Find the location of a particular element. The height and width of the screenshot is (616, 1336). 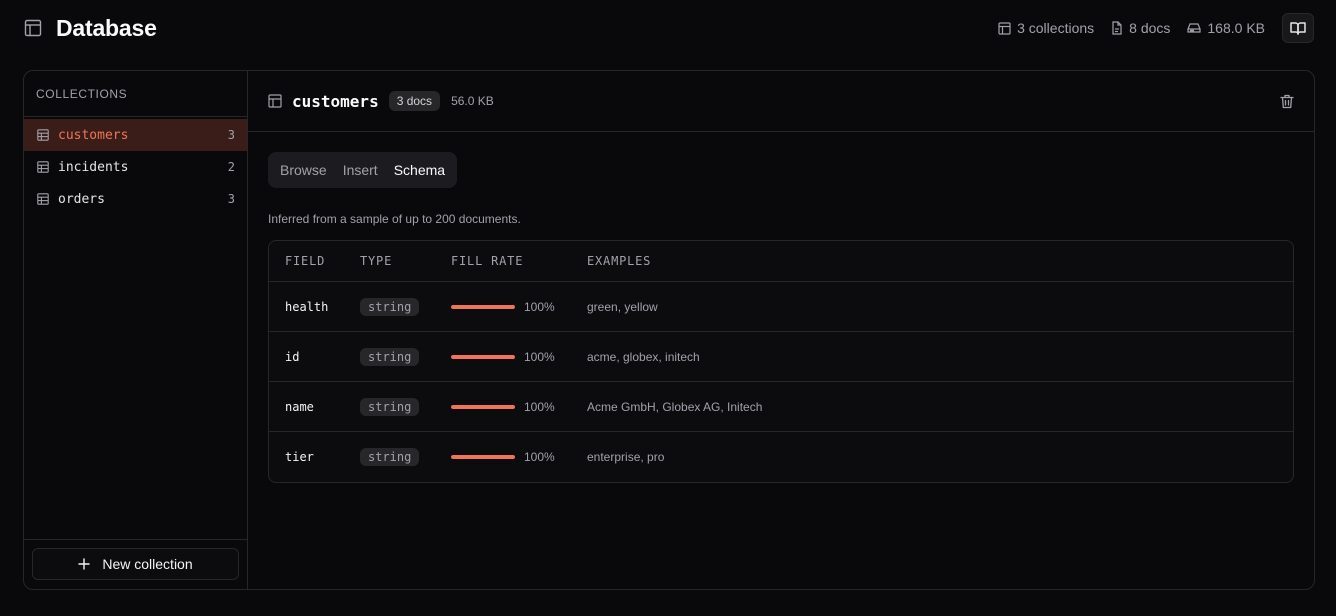

size-stat: 168.0 KB is located at coordinates (1226, 28).